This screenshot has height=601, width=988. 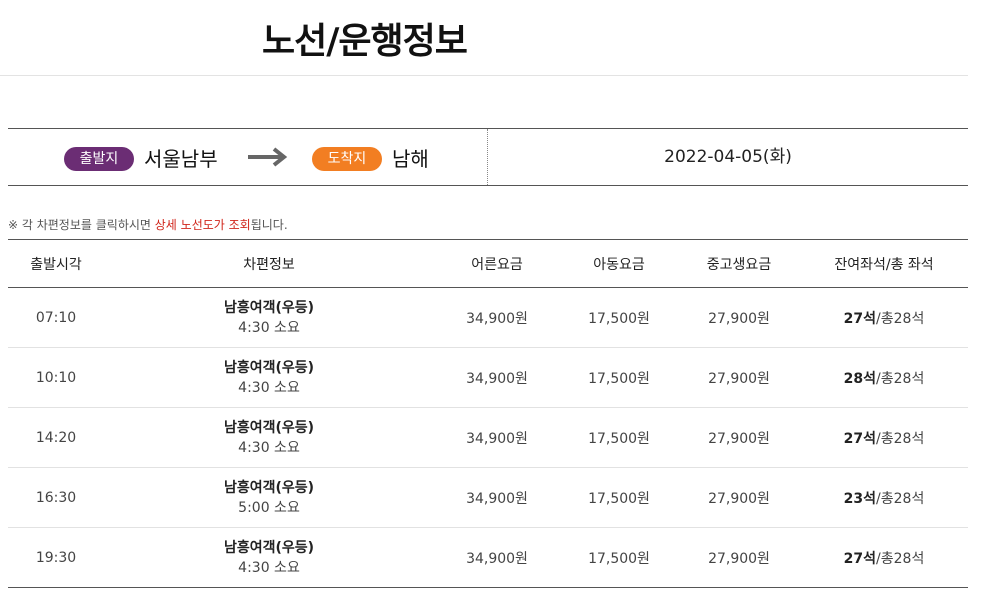 What do you see at coordinates (56, 437) in the screenshot?
I see `departure-time: 14:20` at bounding box center [56, 437].